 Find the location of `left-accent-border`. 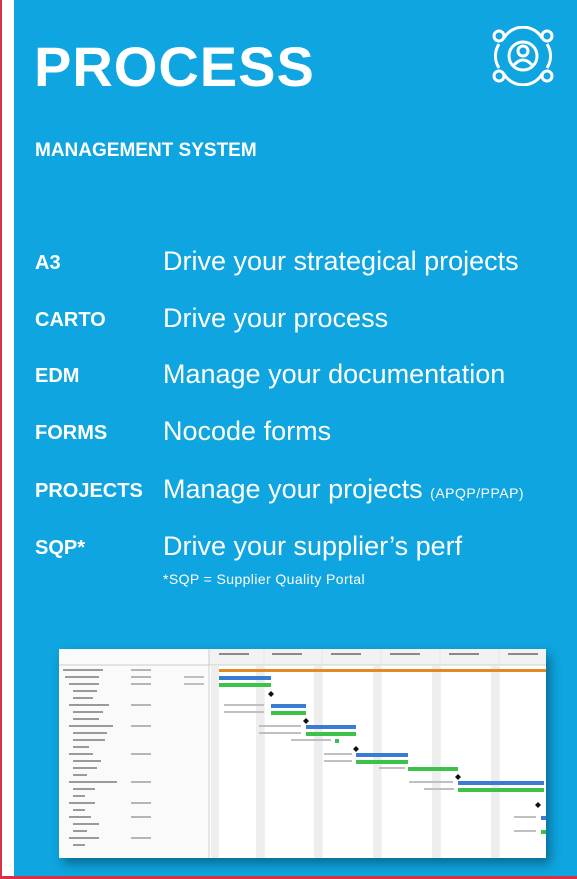

left-accent-border is located at coordinates (1, 439).